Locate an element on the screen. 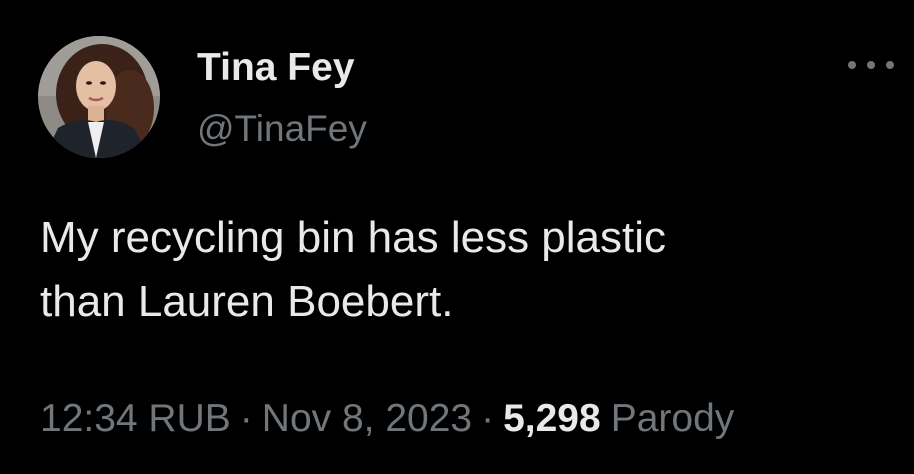  tweet-date: Nov 8, 2023 is located at coordinates (367, 418).